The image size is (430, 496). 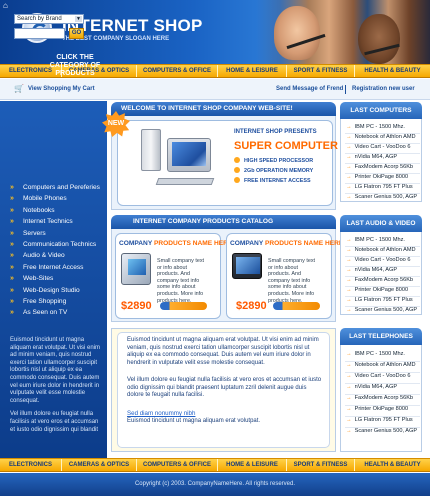 I want to click on list-item-label: IBM PC - 1500 Mhz., so click(x=379, y=240).